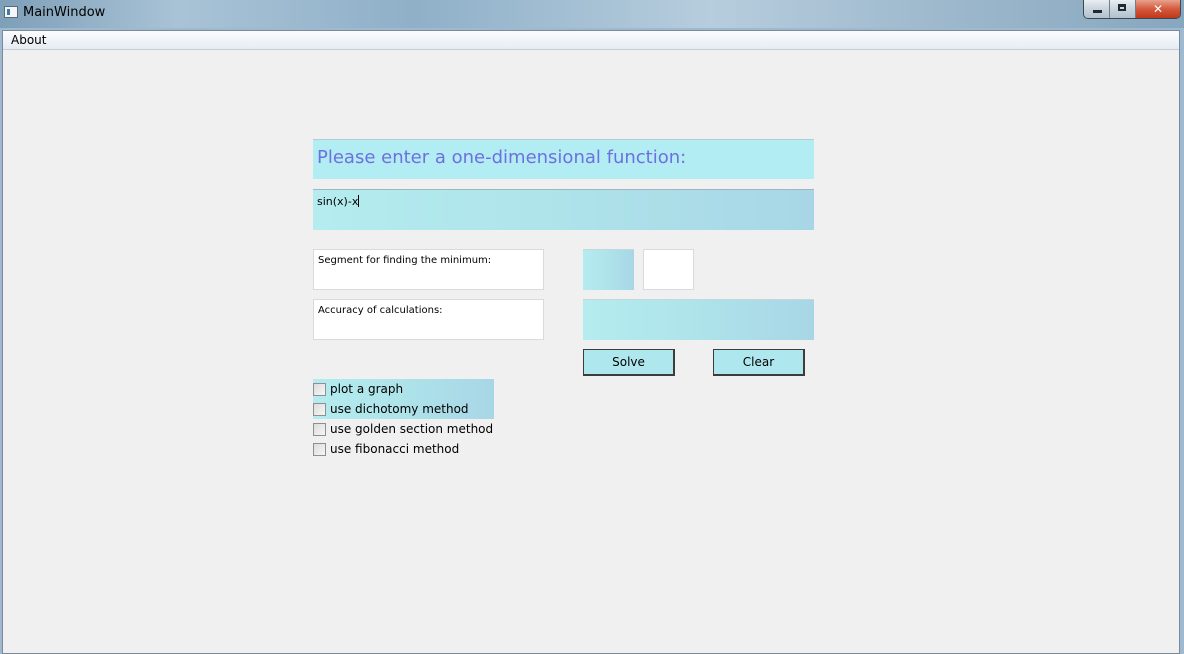 This screenshot has height=654, width=1184. I want to click on title-bar: MainWindow ✕, so click(592, 14).